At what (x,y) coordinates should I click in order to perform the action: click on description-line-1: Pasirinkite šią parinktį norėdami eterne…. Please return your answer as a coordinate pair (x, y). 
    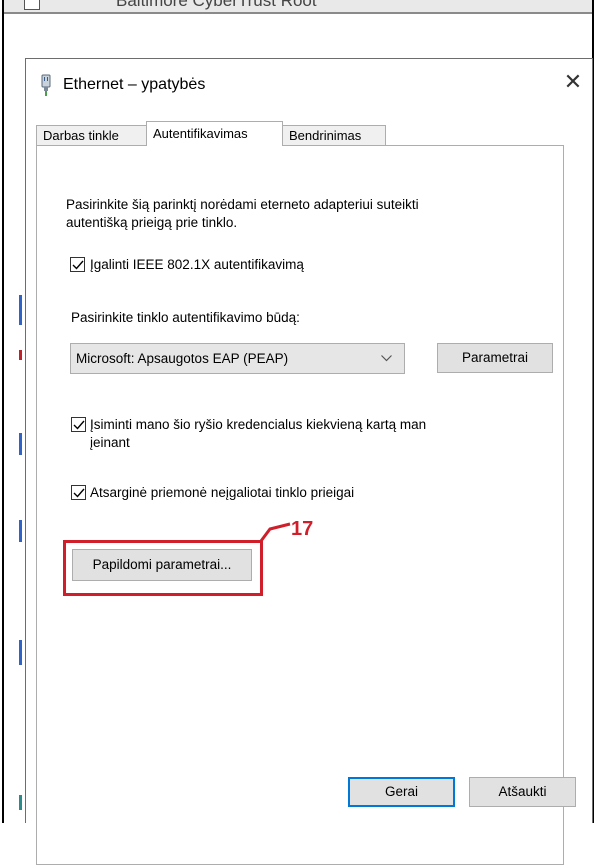
    Looking at the image, I should click on (242, 204).